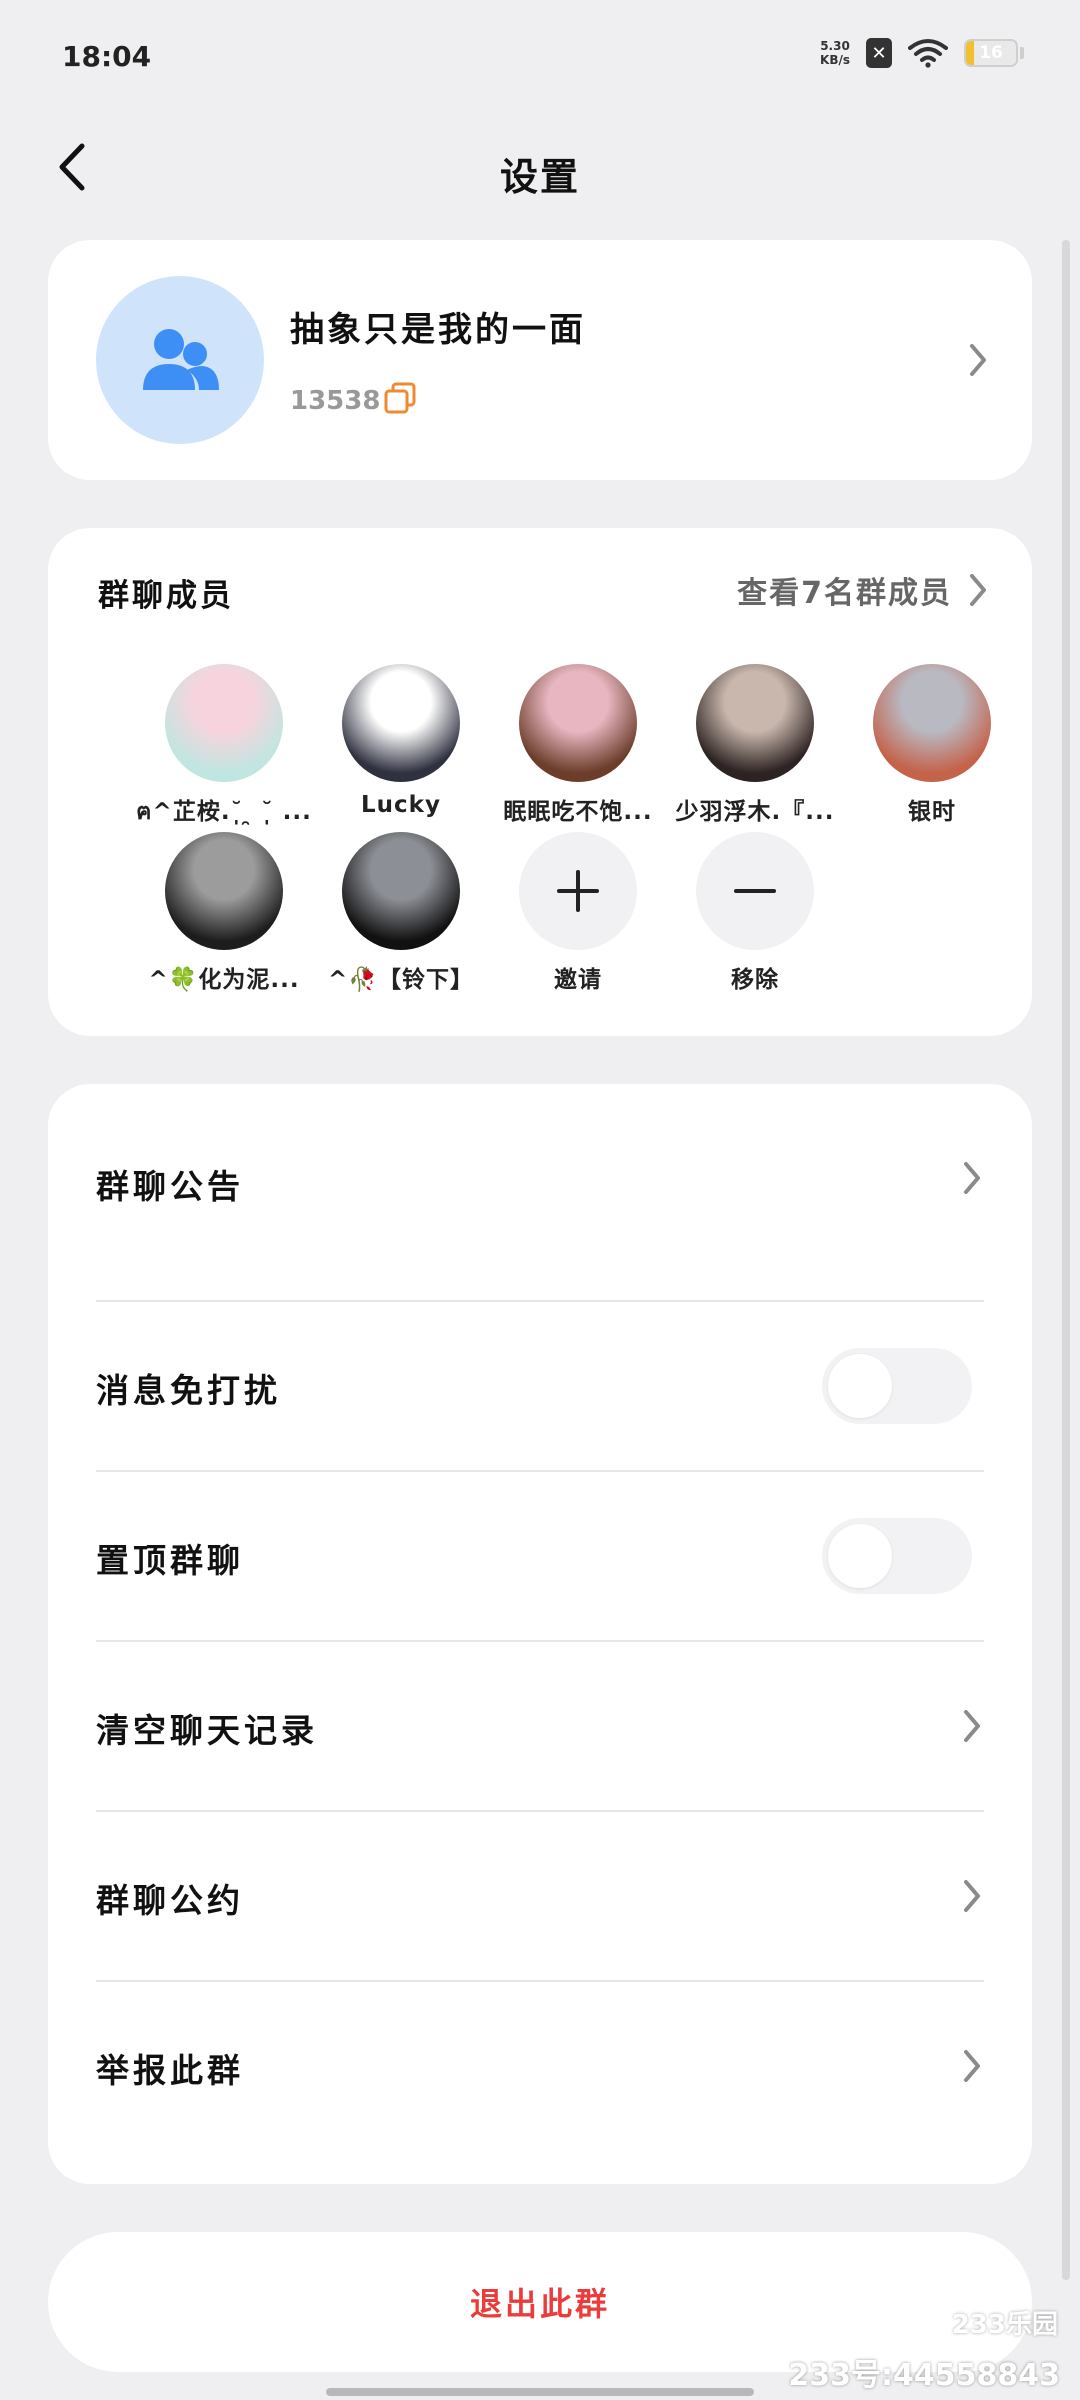  Describe the element at coordinates (170, 1186) in the screenshot. I see `announcement-label: 群聊公告` at that location.